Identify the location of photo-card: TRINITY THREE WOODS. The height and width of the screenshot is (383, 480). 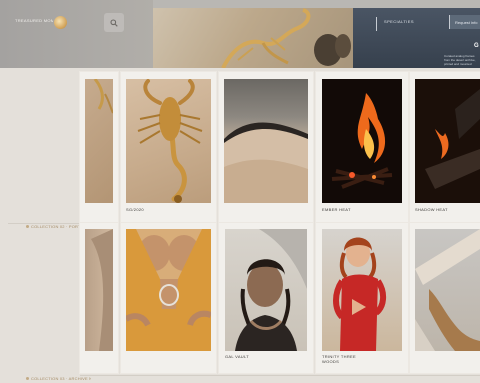
(362, 298).